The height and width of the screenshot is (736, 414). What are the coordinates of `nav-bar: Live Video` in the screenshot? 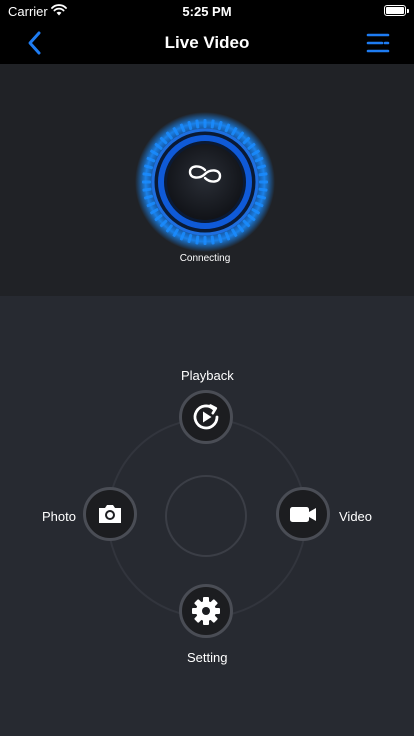 It's located at (207, 43).